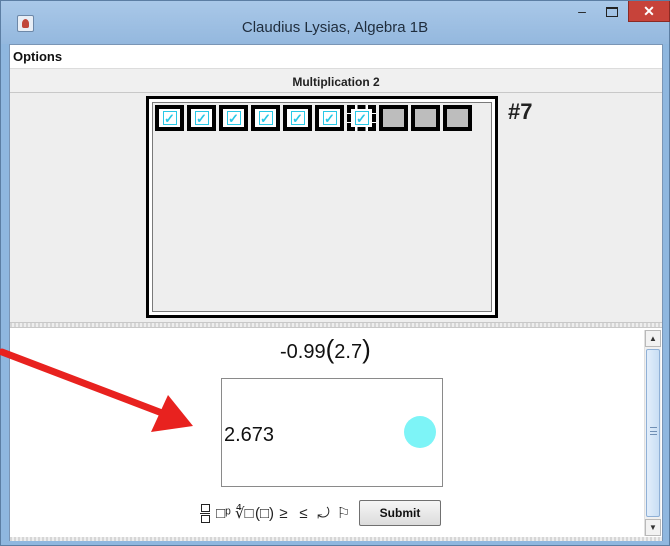 This screenshot has width=670, height=546. What do you see at coordinates (244, 513) in the screenshot?
I see `root-icon: ∜□` at bounding box center [244, 513].